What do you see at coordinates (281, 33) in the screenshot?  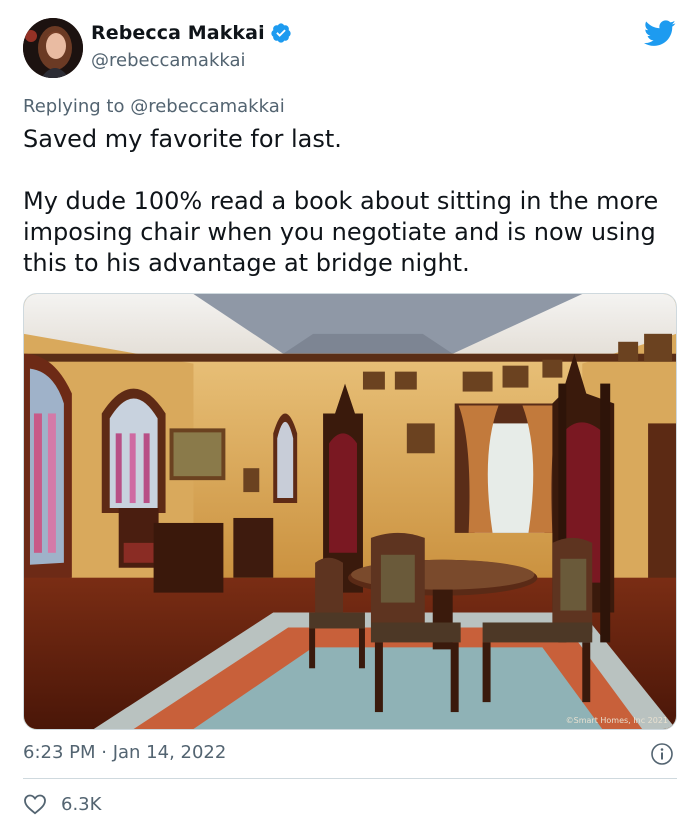 I see `verified-badge-icon` at bounding box center [281, 33].